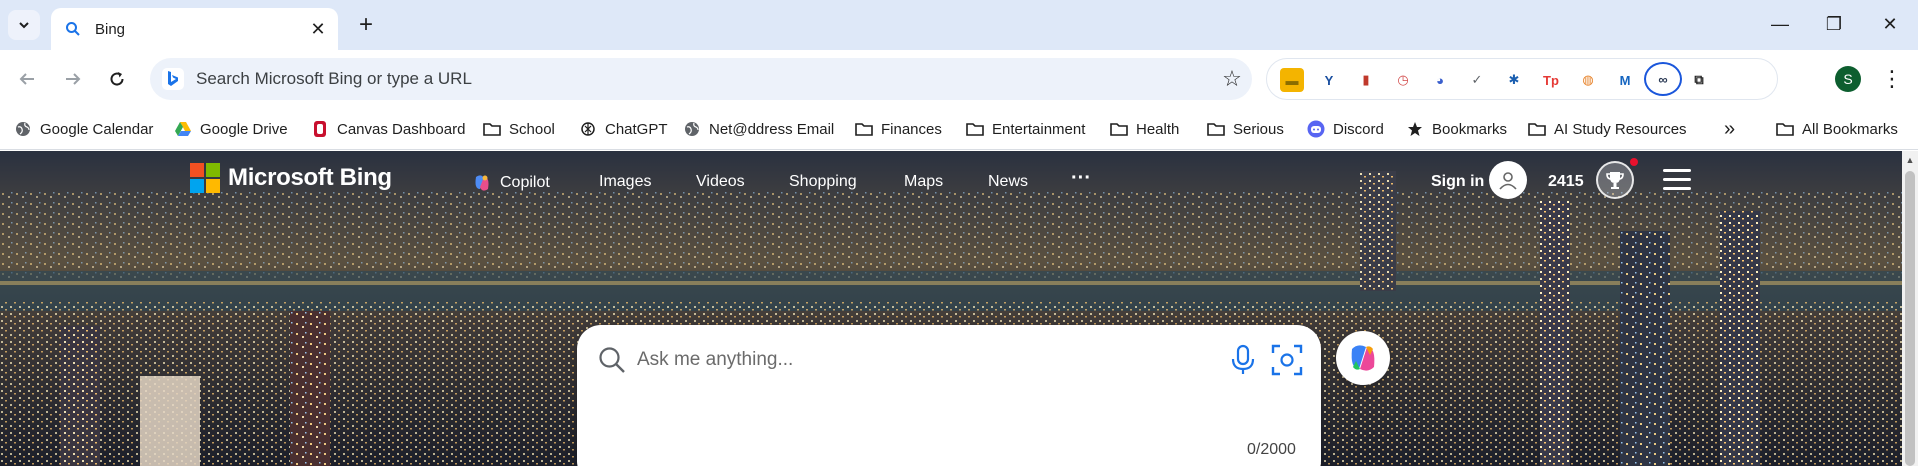  I want to click on copilot-logo-icon, so click(1363, 358).